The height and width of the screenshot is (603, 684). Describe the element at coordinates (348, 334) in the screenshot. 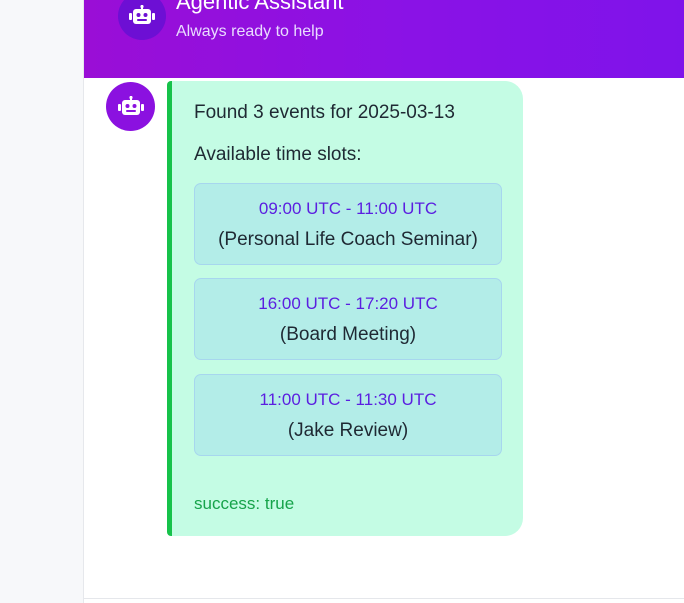

I see `time-slot-event-name: (Board Meeting)` at that location.